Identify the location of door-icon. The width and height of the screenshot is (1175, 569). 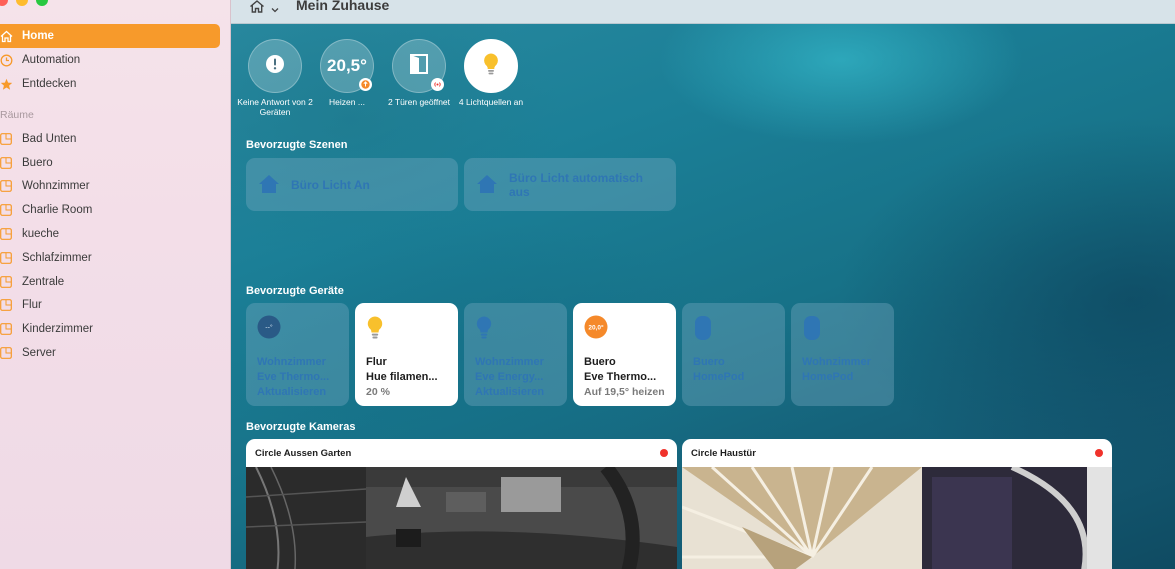
(419, 66).